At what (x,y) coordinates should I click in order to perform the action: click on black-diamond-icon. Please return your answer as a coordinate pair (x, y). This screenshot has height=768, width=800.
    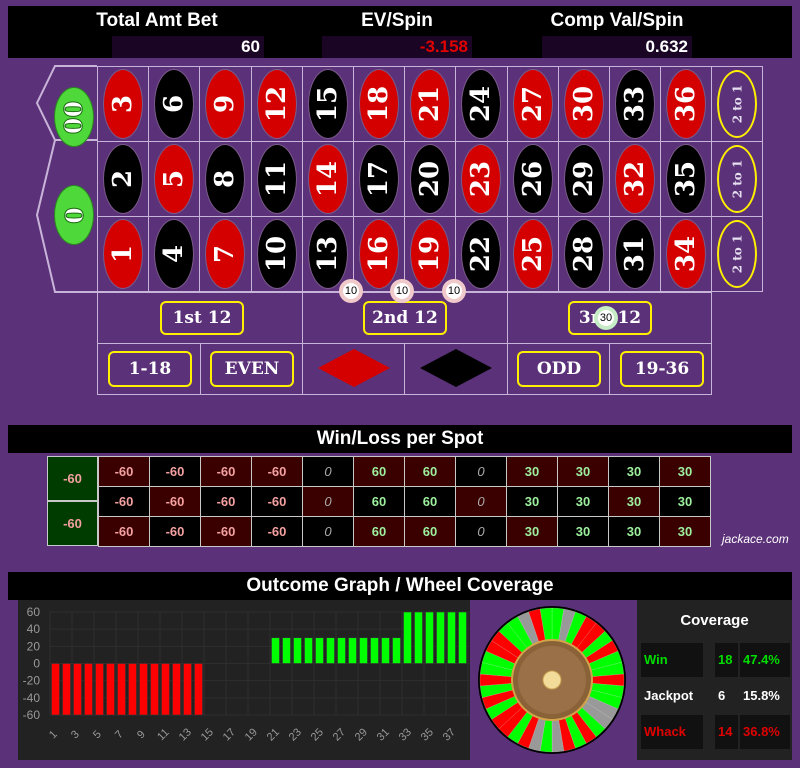
    Looking at the image, I should click on (456, 368).